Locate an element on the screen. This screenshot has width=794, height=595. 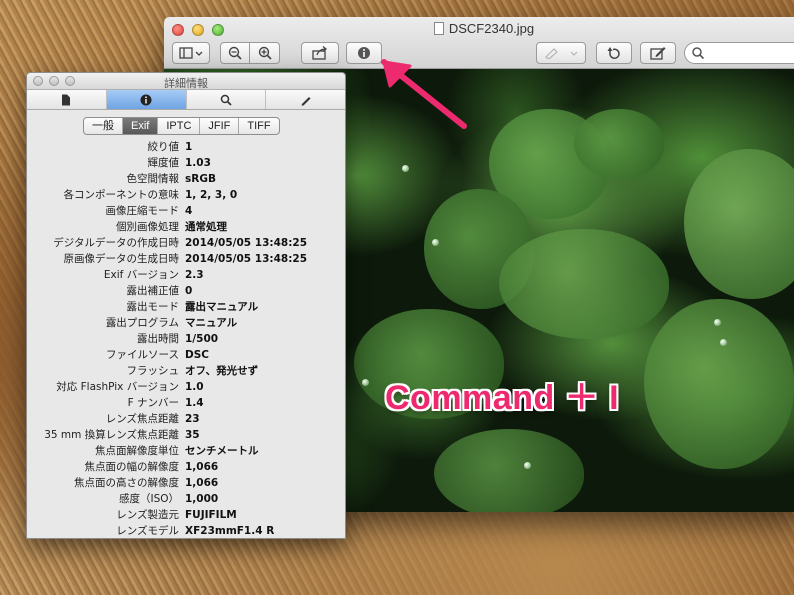
property-label: 露出時間 is located at coordinates (158, 339).